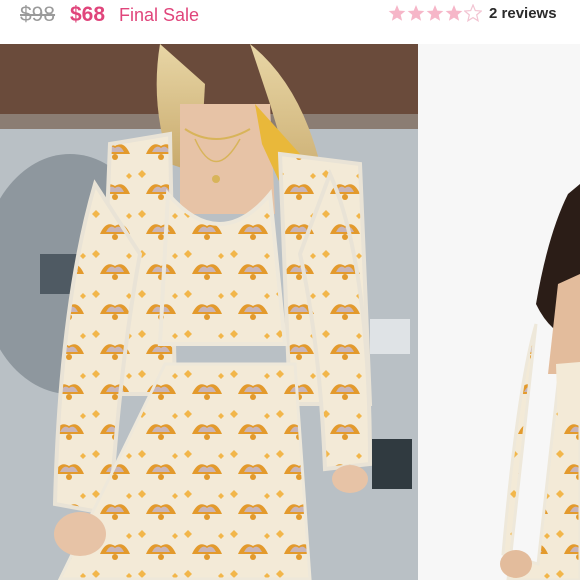  Describe the element at coordinates (38, 14) in the screenshot. I see `original-price: $98` at that location.